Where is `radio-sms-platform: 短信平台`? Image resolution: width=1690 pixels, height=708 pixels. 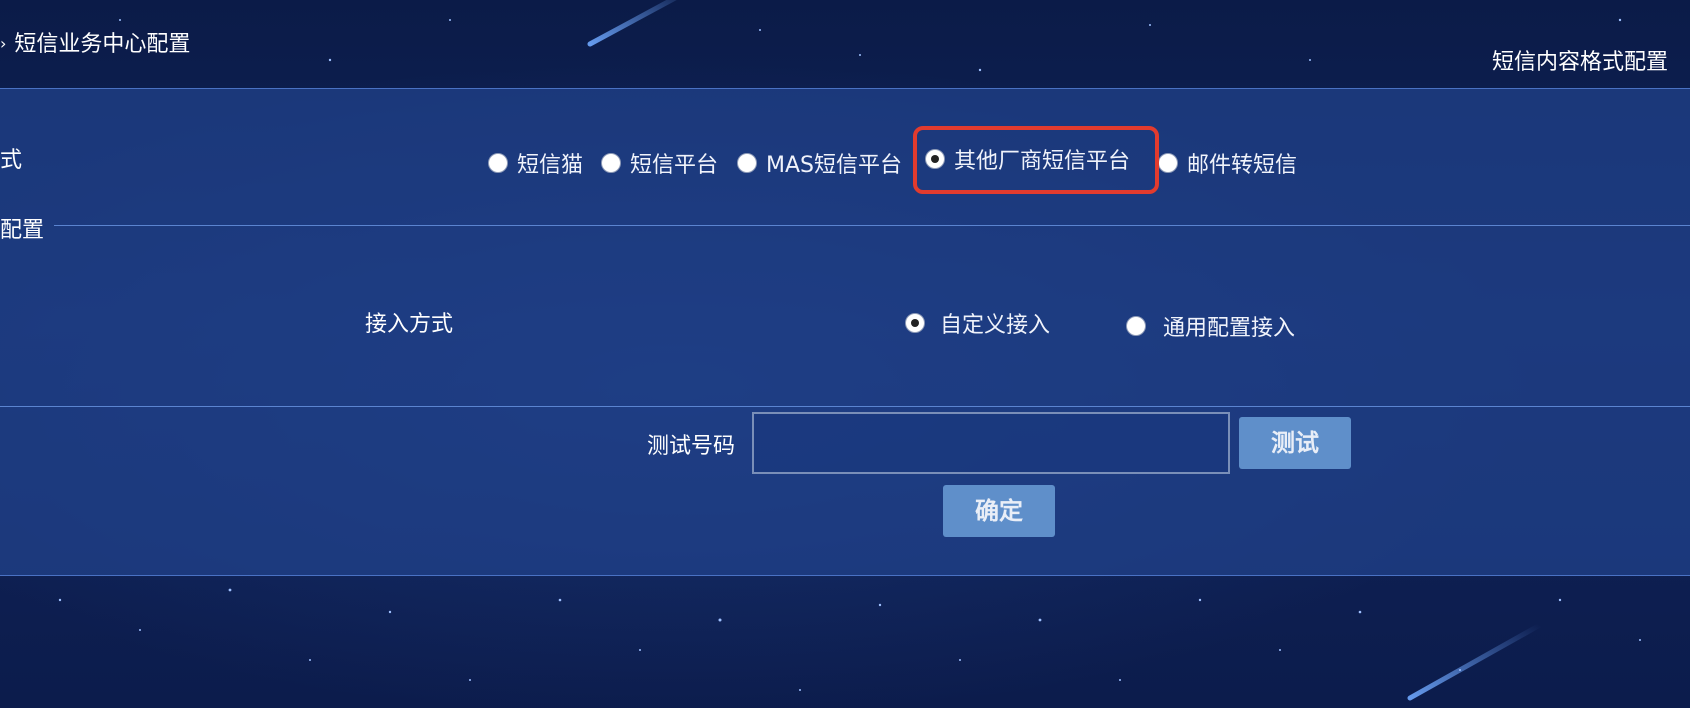
radio-sms-platform: 短信平台 is located at coordinates (659, 163).